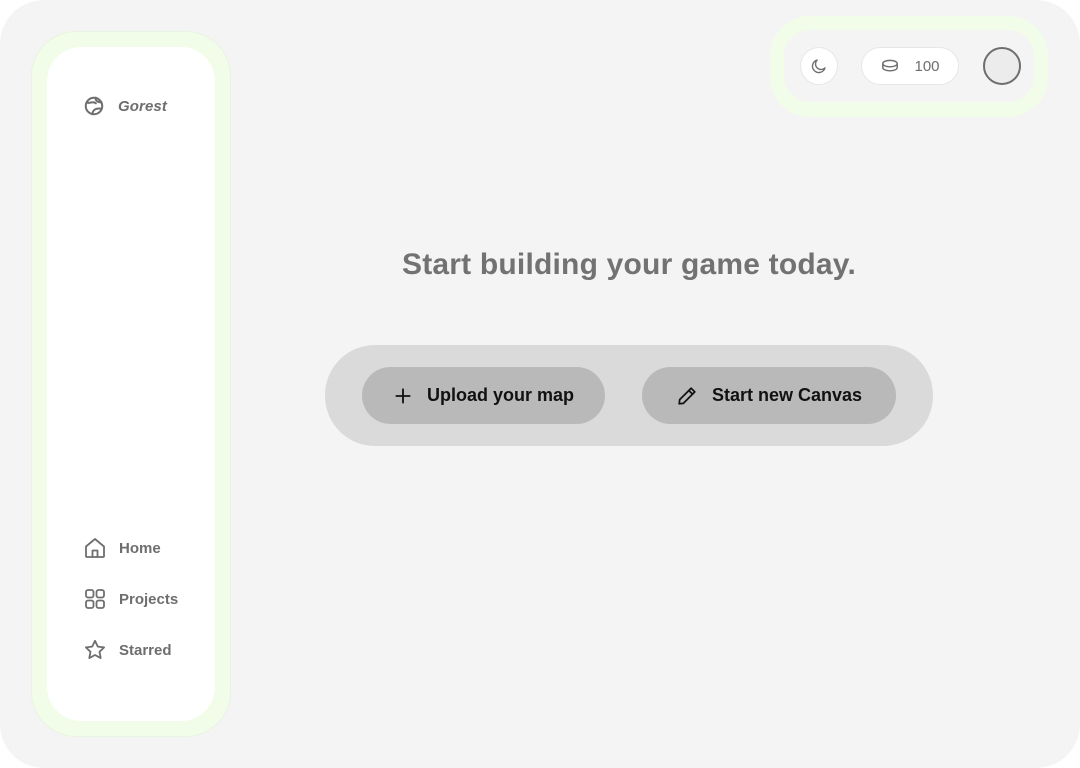  Describe the element at coordinates (500, 395) in the screenshot. I see `upload-map-label: Upload your map` at that location.